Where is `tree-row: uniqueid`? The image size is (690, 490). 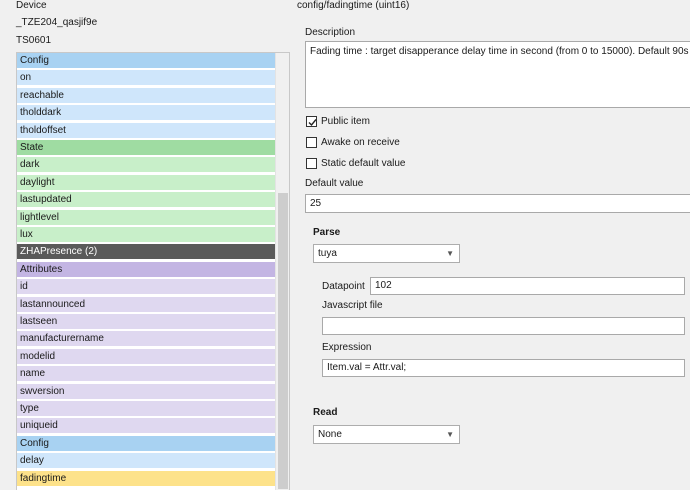
tree-row: uniqueid is located at coordinates (146, 426).